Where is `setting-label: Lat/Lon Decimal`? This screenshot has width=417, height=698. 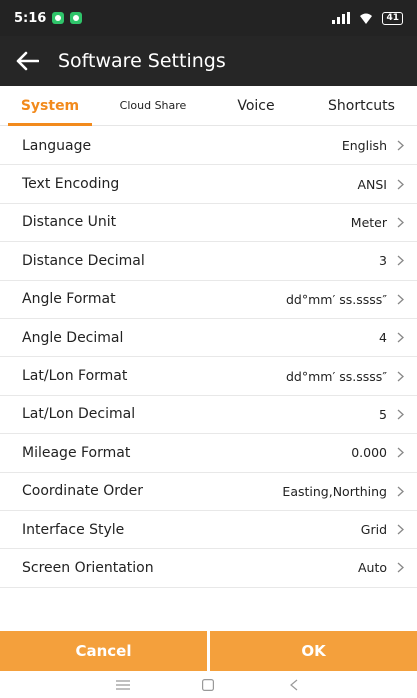
setting-label: Lat/Lon Decimal is located at coordinates (79, 414).